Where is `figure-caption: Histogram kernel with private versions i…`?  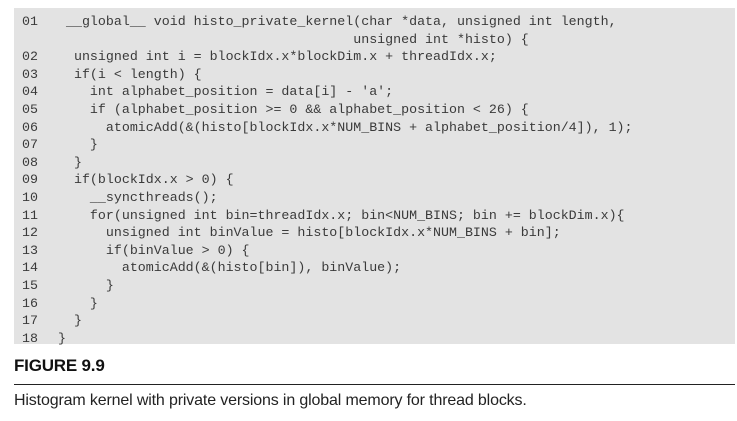 figure-caption: Histogram kernel with private versions i… is located at coordinates (270, 400).